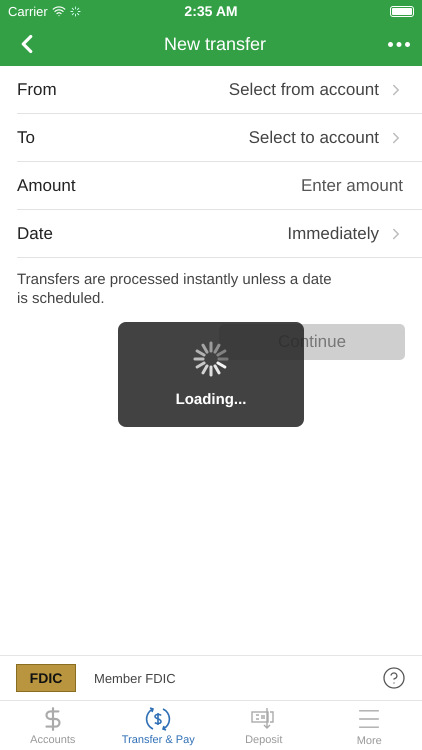  I want to click on help-button, so click(394, 678).